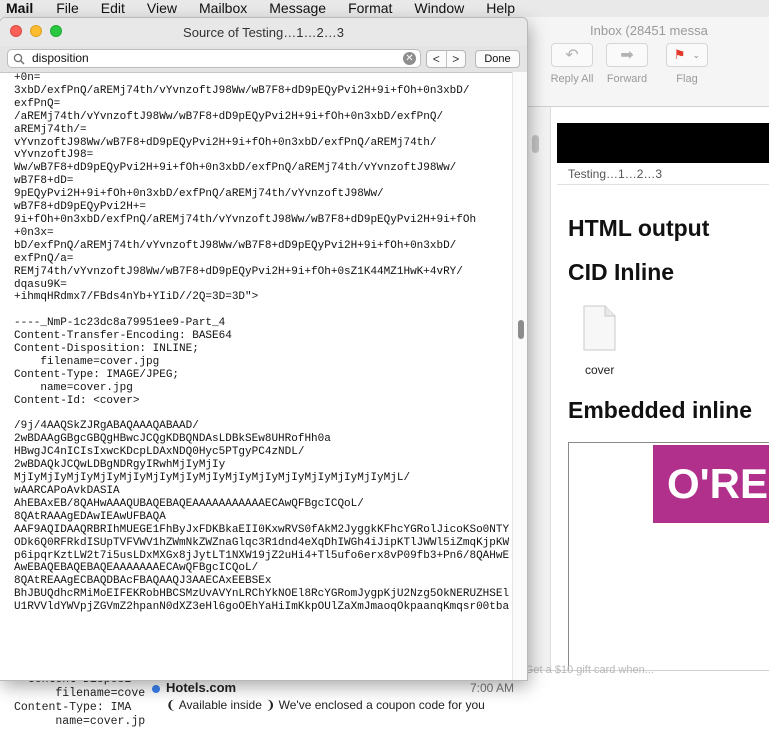  Describe the element at coordinates (519, 376) in the screenshot. I see `source-scrollbar` at that location.